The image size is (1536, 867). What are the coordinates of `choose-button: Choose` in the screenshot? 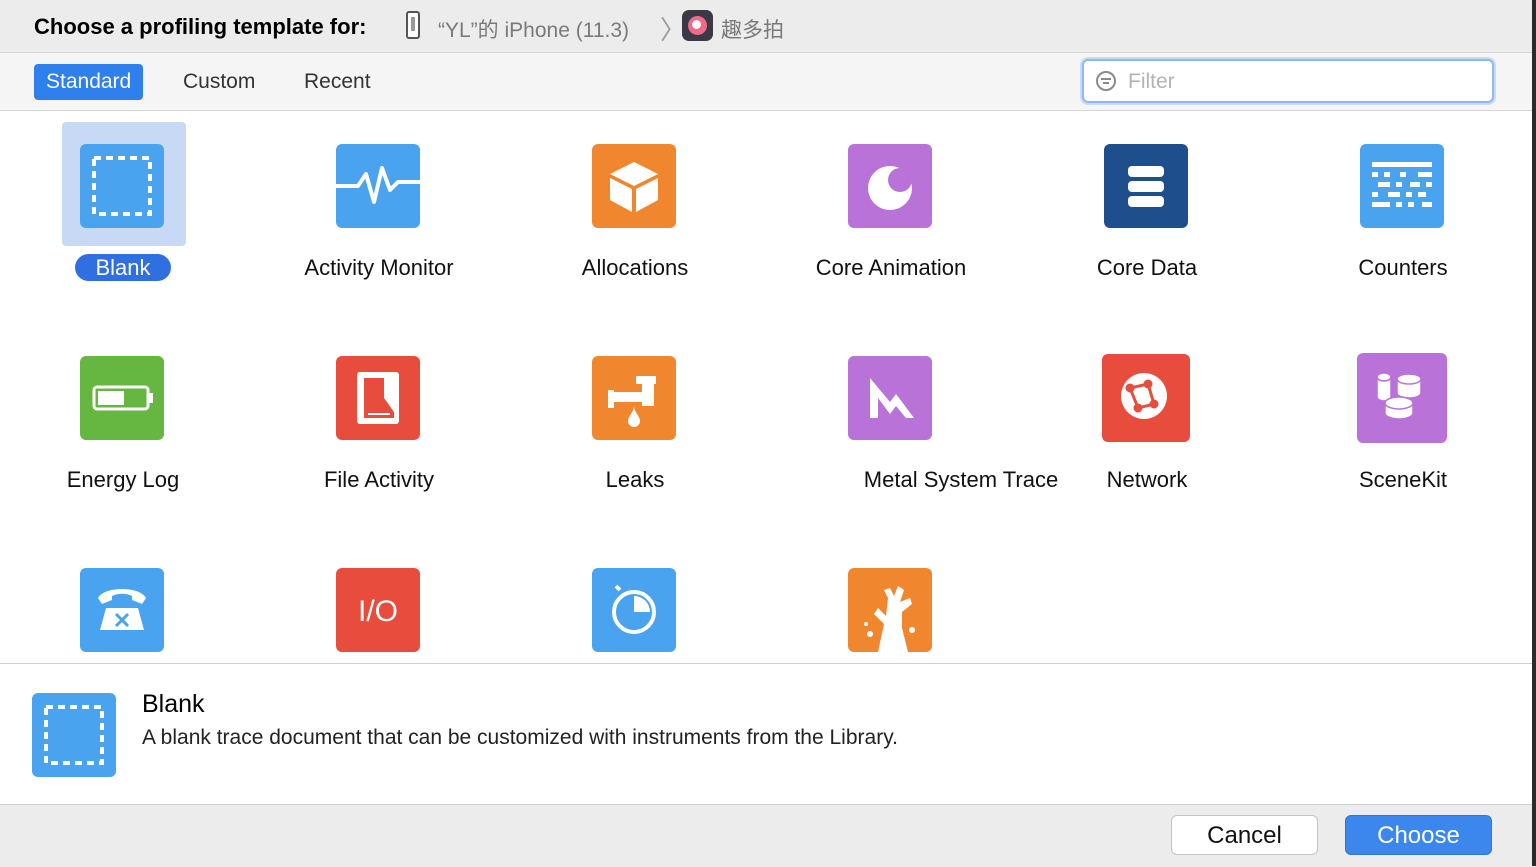 It's located at (1418, 835).